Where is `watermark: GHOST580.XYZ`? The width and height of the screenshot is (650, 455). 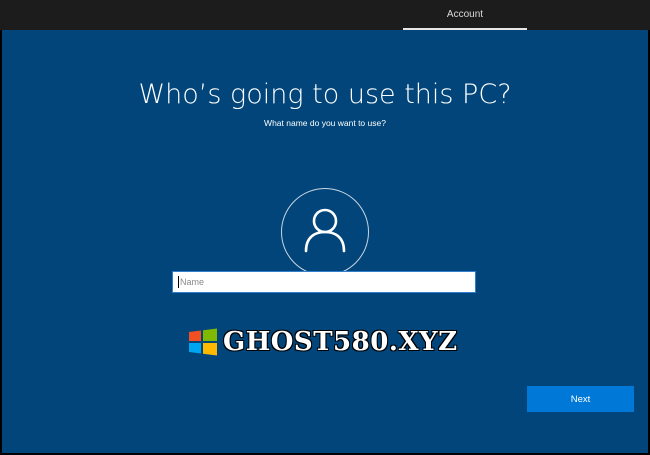
watermark: GHOST580.XYZ is located at coordinates (323, 342).